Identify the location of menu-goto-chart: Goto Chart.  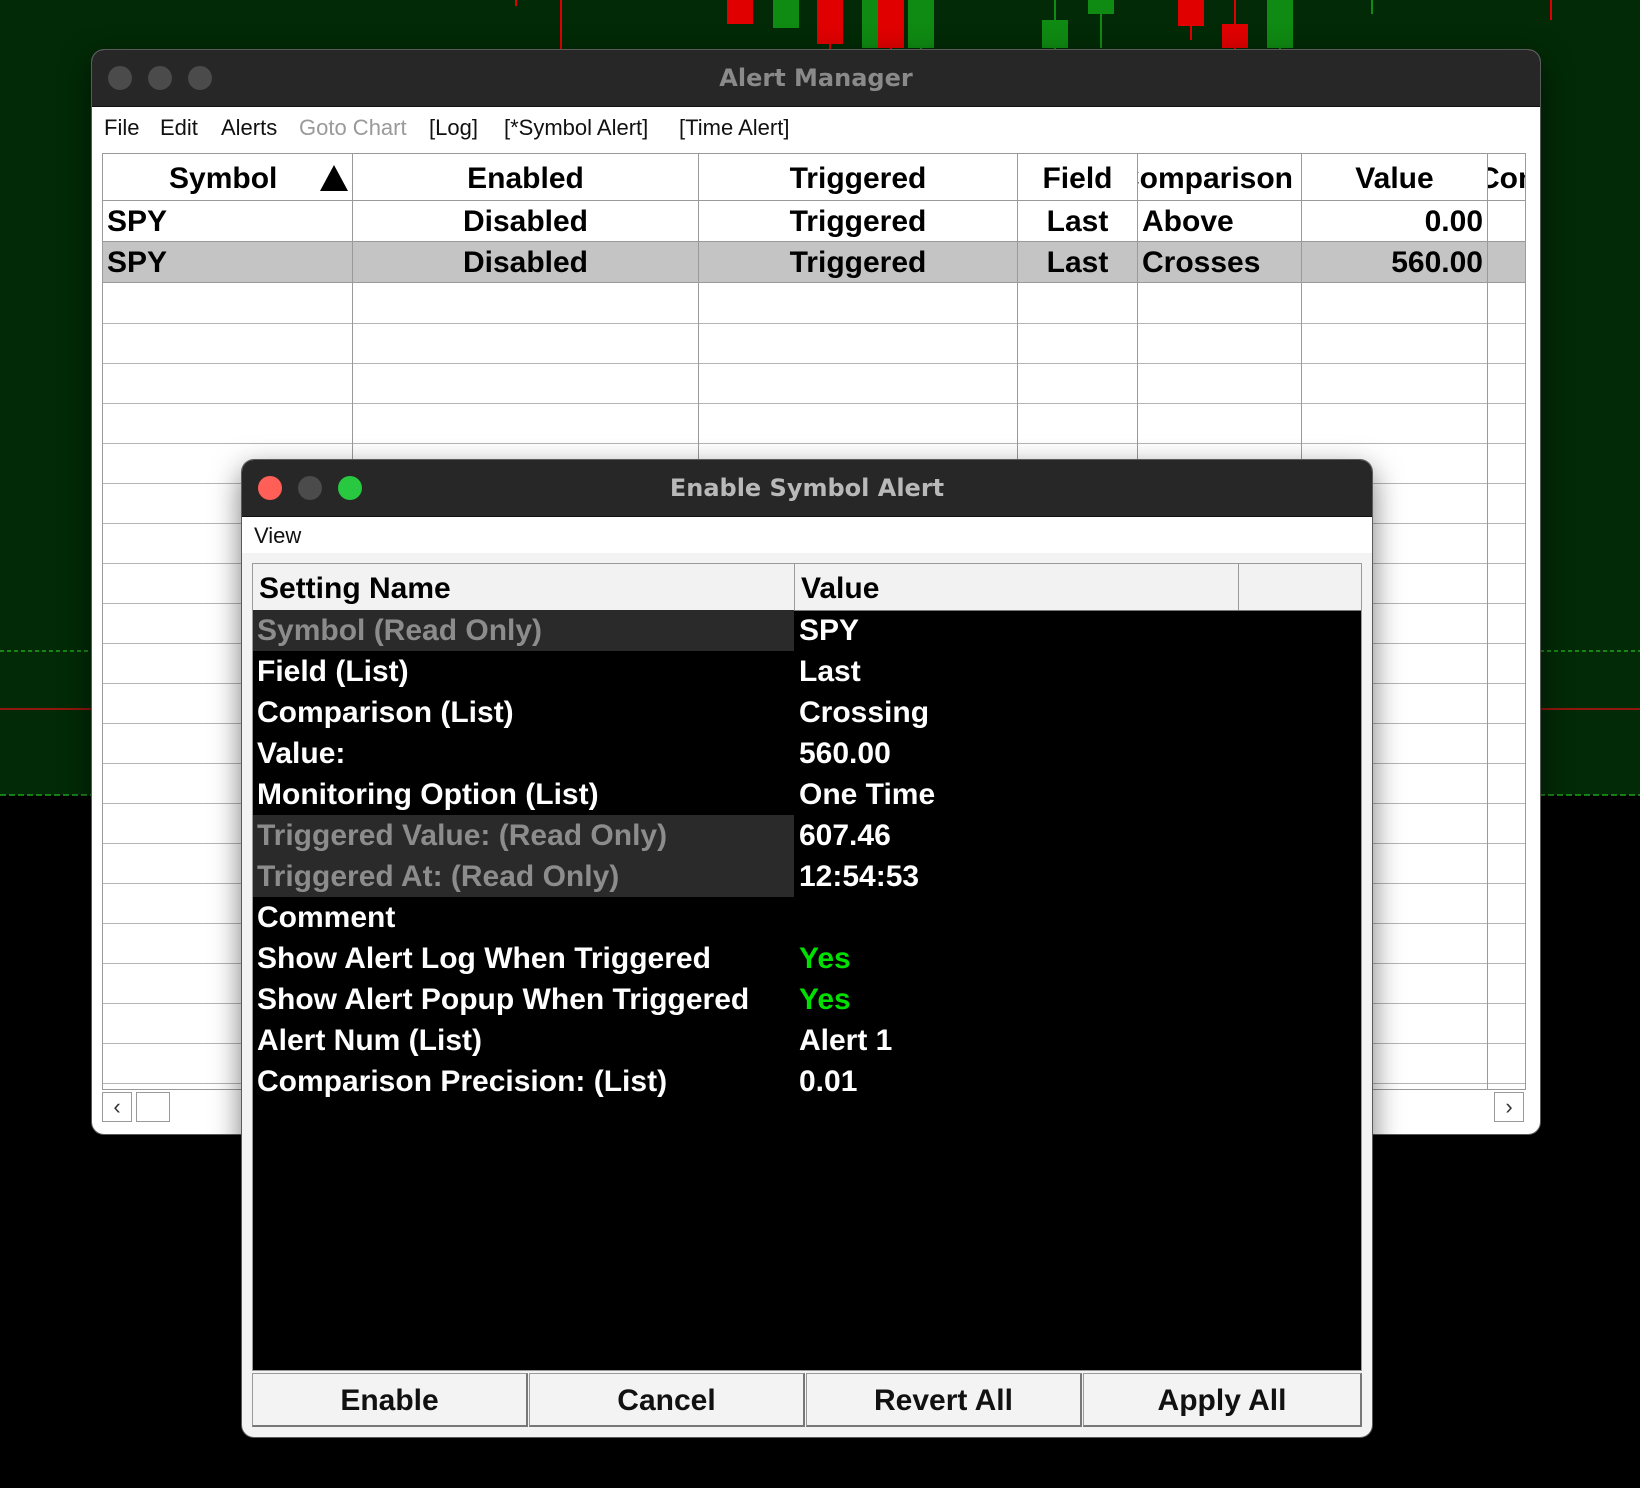
(353, 128).